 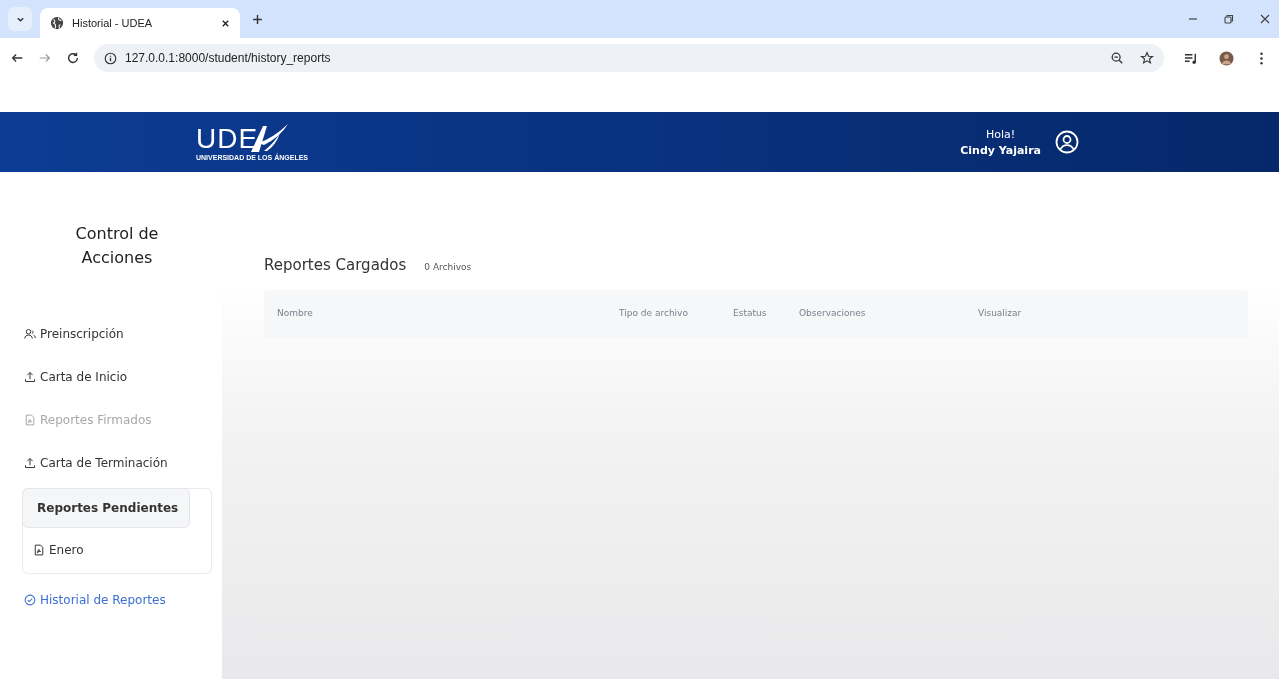 I want to click on logo-text: UDE, so click(x=227, y=139).